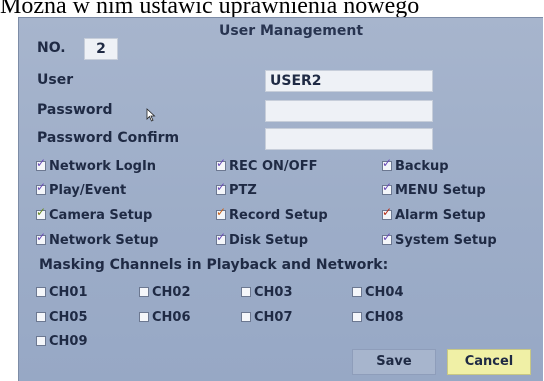 This screenshot has width=544, height=381. Describe the element at coordinates (104, 240) in the screenshot. I see `perm-label: Network Setup` at that location.